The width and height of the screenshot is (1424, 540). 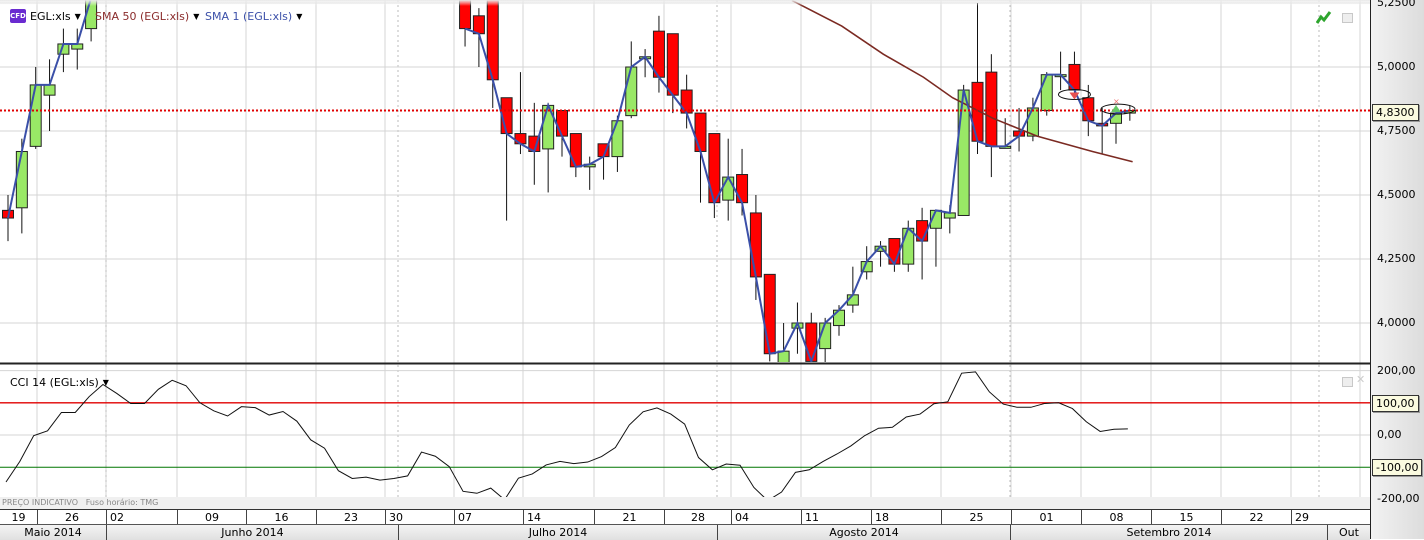 What do you see at coordinates (836, 517) in the screenshot?
I see `week-label: 11` at bounding box center [836, 517].